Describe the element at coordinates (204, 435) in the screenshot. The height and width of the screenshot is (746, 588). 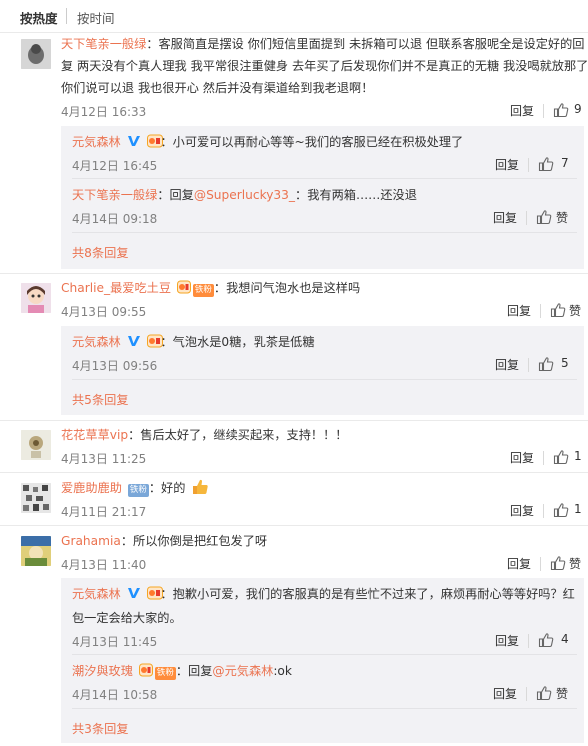
I see `comment-text: 花花草草vip：售后太好了，继续买起来，支持！！！` at that location.